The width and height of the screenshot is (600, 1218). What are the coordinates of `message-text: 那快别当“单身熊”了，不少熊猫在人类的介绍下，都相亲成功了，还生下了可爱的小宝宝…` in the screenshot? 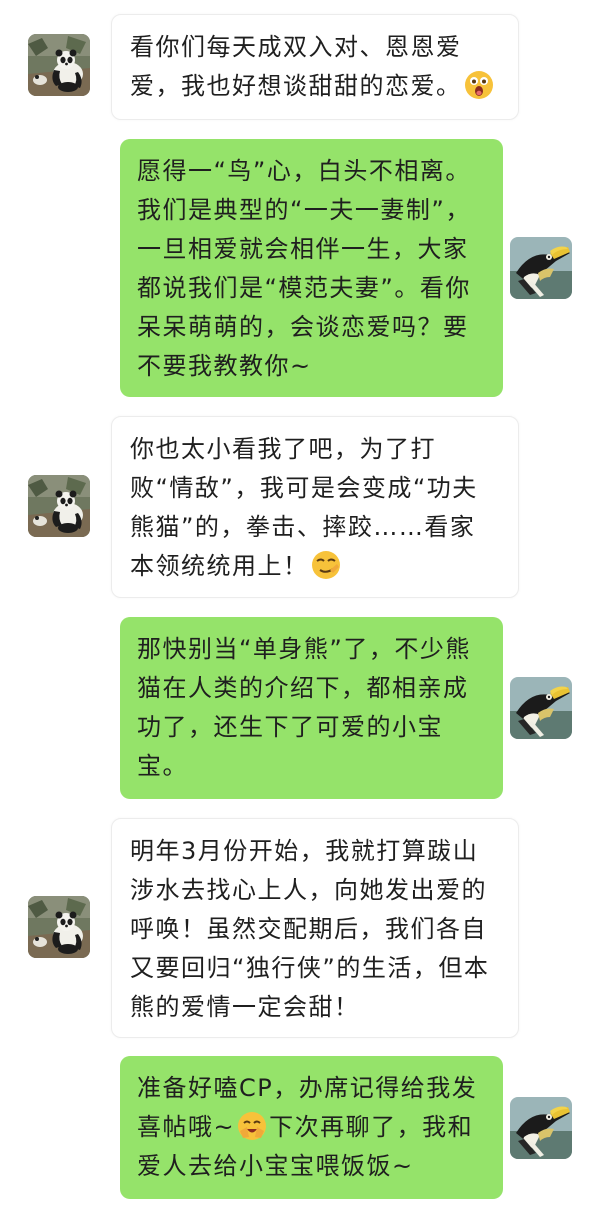 It's located at (304, 707).